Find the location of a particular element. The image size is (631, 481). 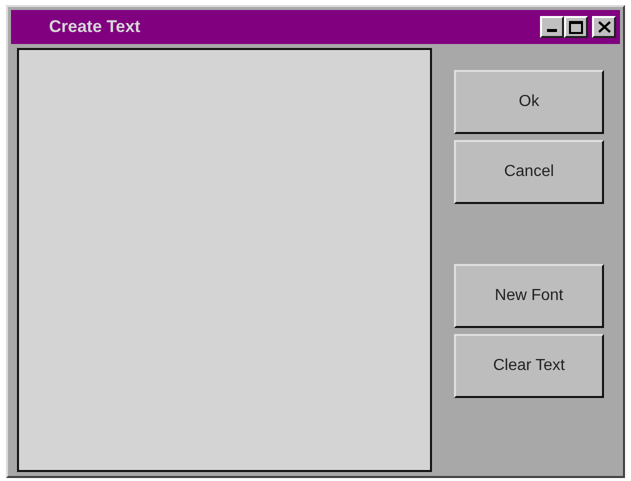

close-icon is located at coordinates (604, 27).